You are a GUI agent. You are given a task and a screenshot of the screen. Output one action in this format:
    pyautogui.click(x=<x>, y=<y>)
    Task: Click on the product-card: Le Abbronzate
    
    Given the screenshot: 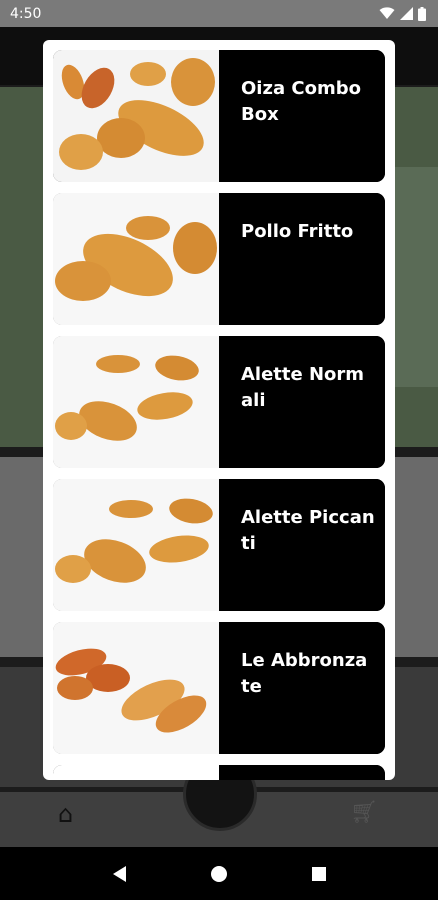 What is the action you would take?
    pyautogui.click(x=219, y=688)
    